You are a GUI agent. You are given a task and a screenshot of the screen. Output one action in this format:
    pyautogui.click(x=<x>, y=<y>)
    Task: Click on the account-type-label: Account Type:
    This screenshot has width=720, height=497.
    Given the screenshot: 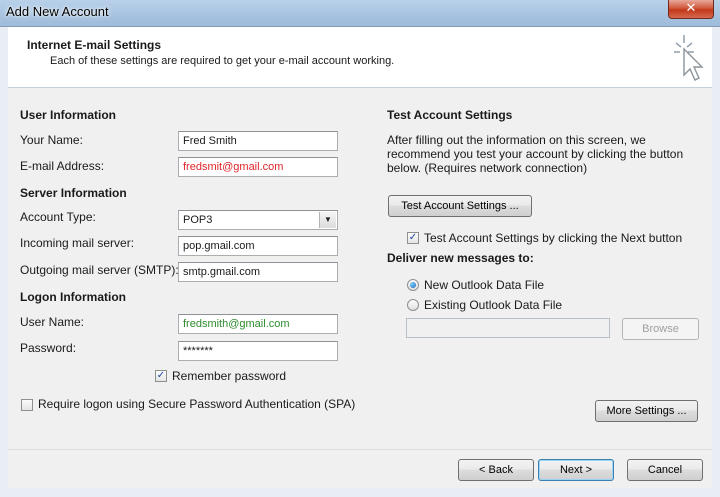 What is the action you would take?
    pyautogui.click(x=58, y=217)
    